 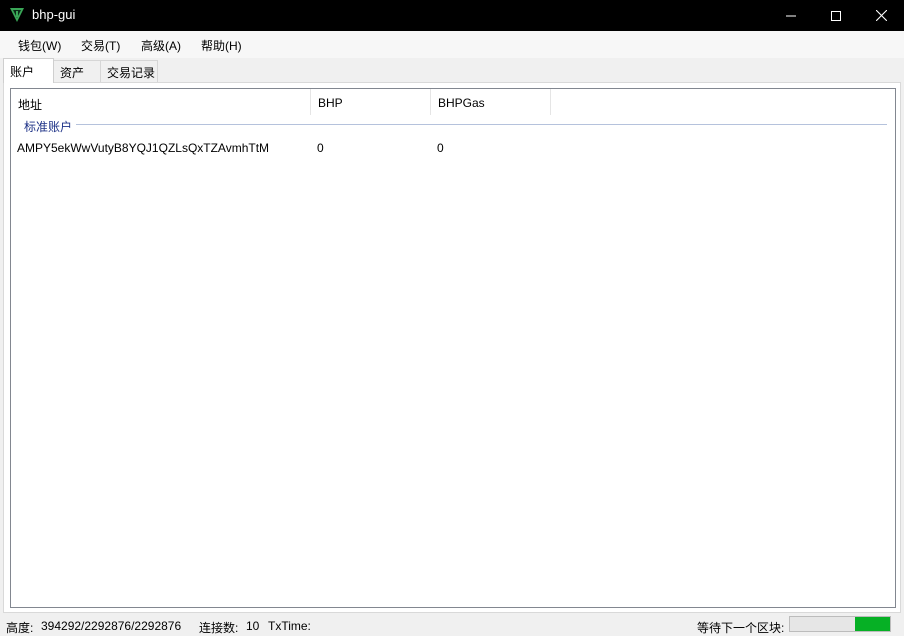 I want to click on column-header-bhpgas-label: BHPGas, so click(x=461, y=103).